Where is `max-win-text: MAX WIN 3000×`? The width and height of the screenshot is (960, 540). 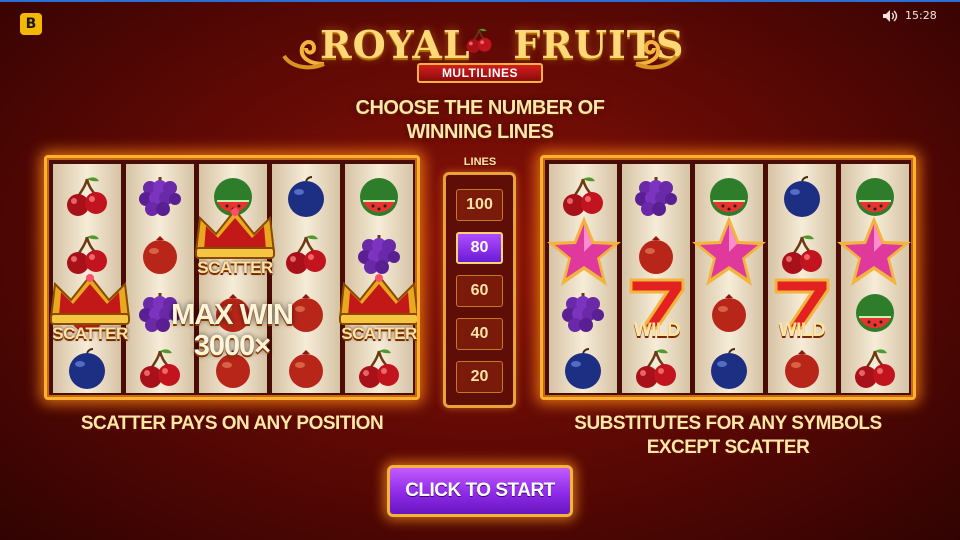
max-win-text: MAX WIN 3000× is located at coordinates (232, 331).